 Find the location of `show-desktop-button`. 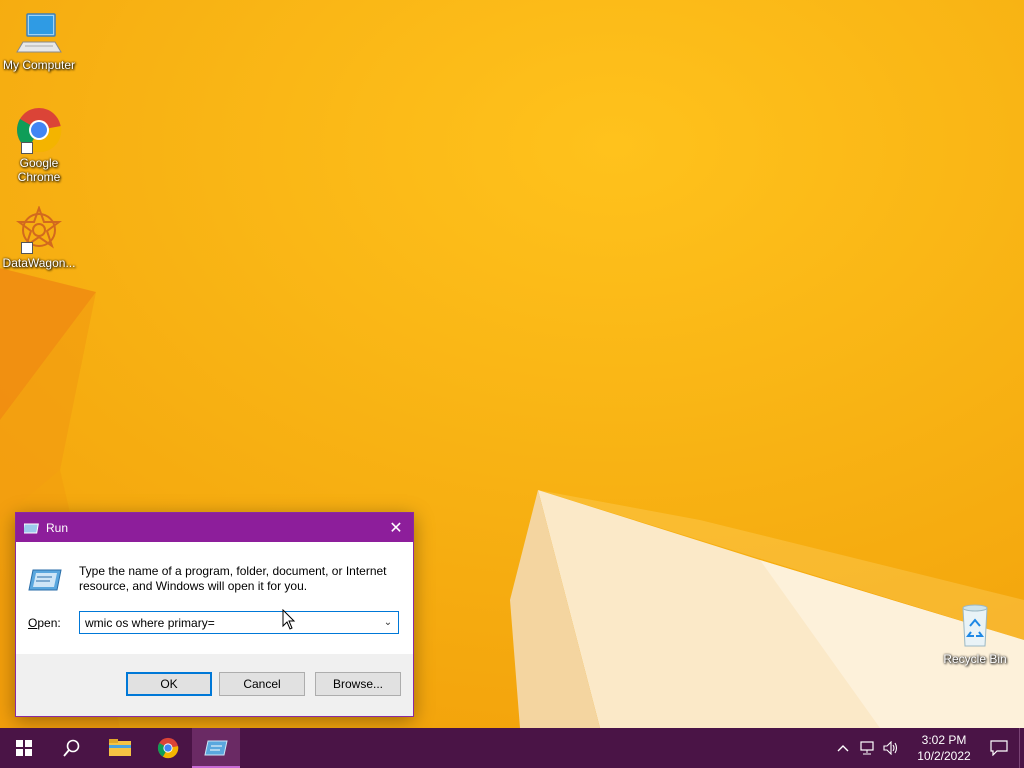

show-desktop-button is located at coordinates (1021, 748).